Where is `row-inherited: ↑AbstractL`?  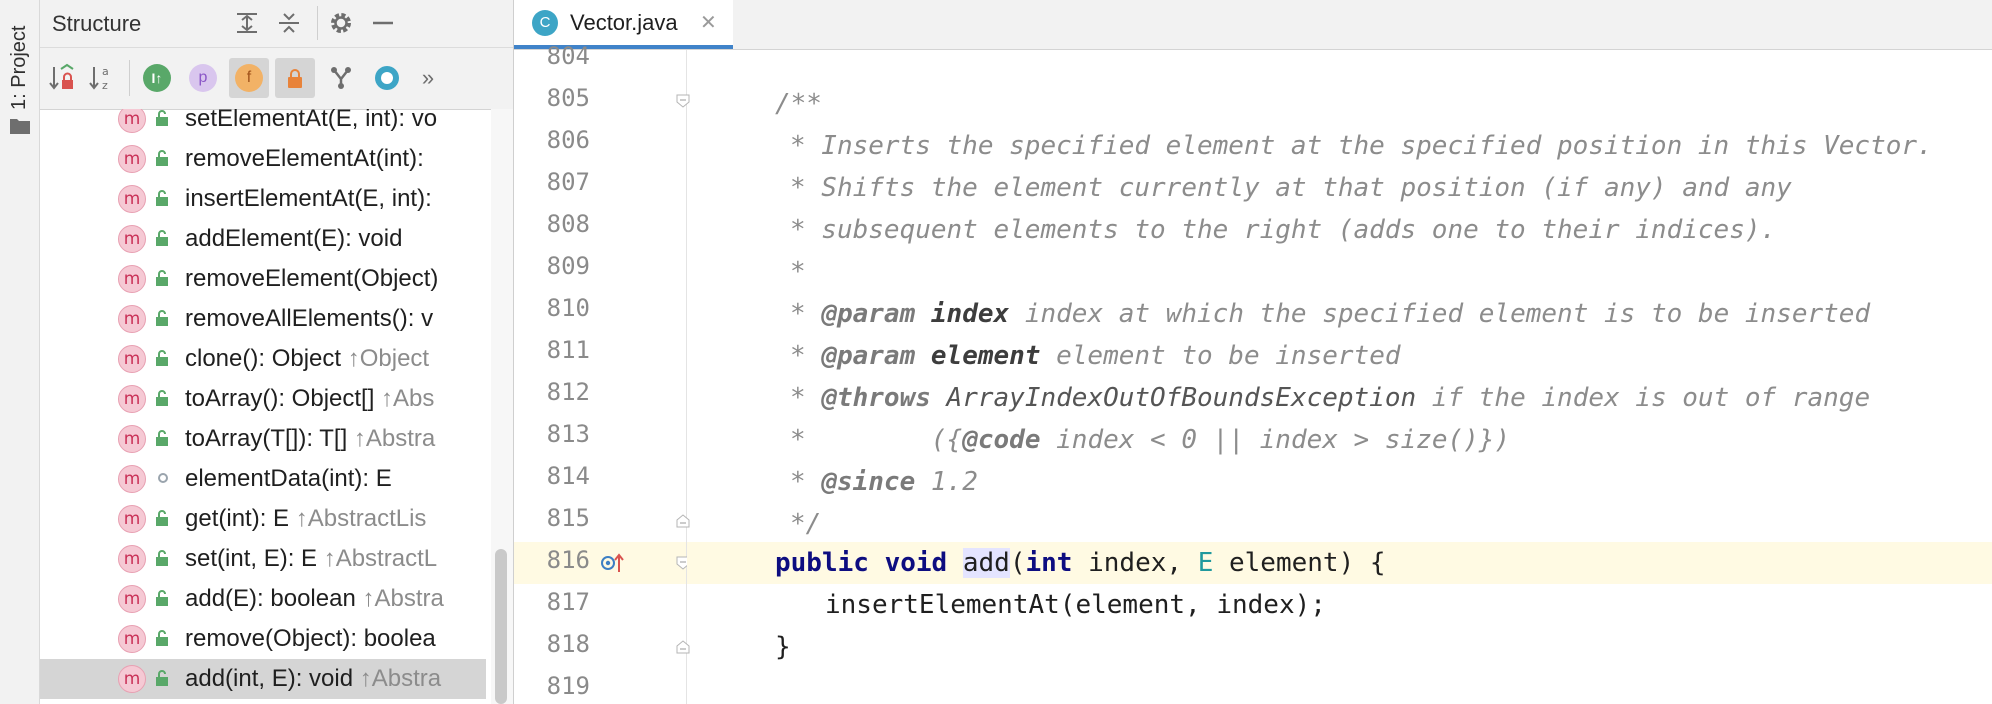
row-inherited: ↑AbstractL is located at coordinates (380, 558).